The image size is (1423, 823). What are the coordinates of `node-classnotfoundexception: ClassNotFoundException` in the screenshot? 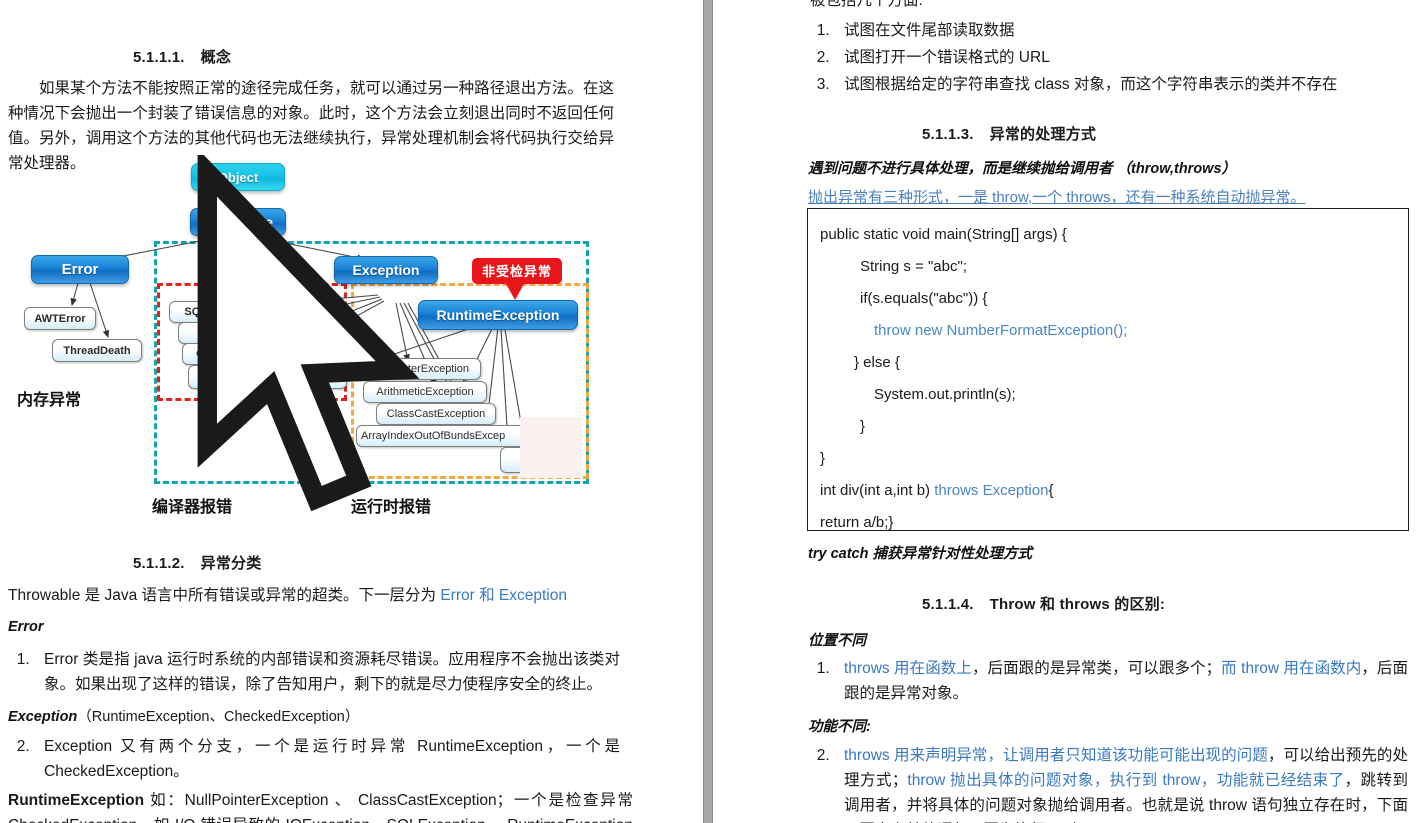 It's located at (263, 354).